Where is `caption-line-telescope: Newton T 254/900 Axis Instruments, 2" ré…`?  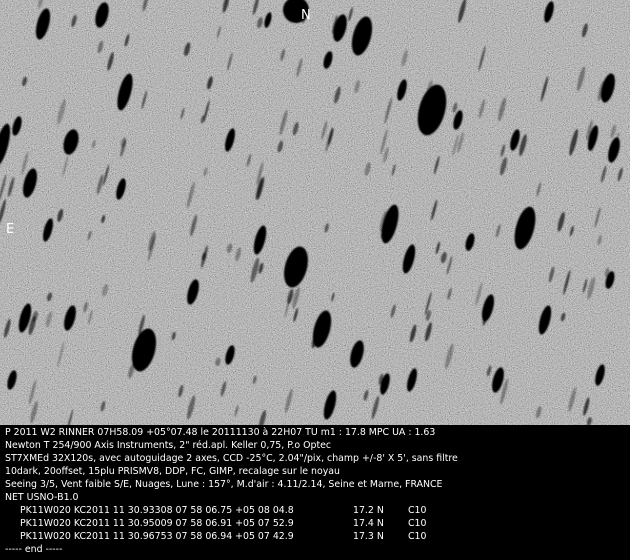 caption-line-telescope: Newton T 254/900 Axis Instruments, 2" ré… is located at coordinates (168, 445).